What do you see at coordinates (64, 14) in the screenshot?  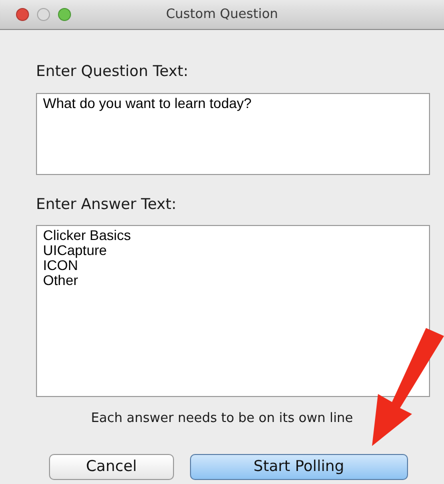 I see `zoom-icon` at bounding box center [64, 14].